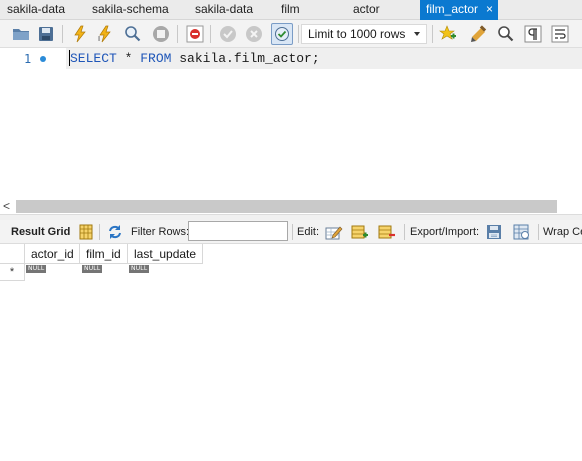 This screenshot has width=582, height=461. I want to click on scroll-left-icon: <, so click(6, 206).